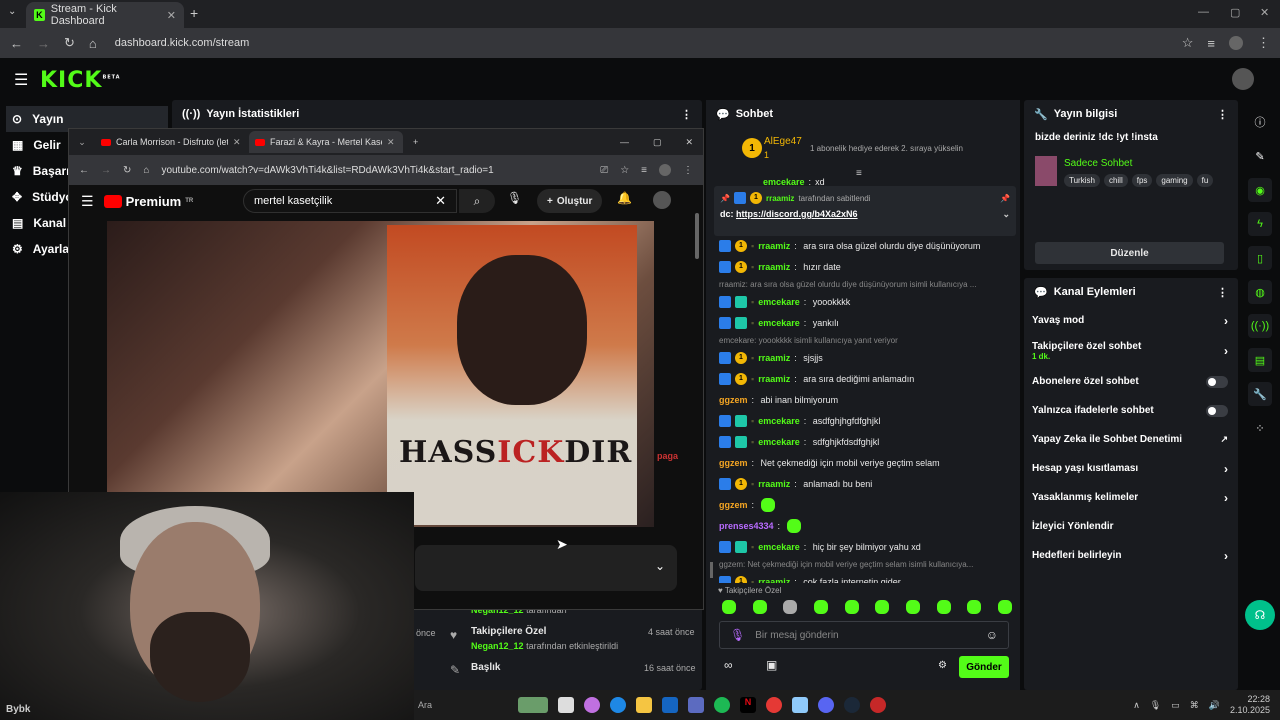  I want to click on display-icon: ▭, so click(1175, 705).